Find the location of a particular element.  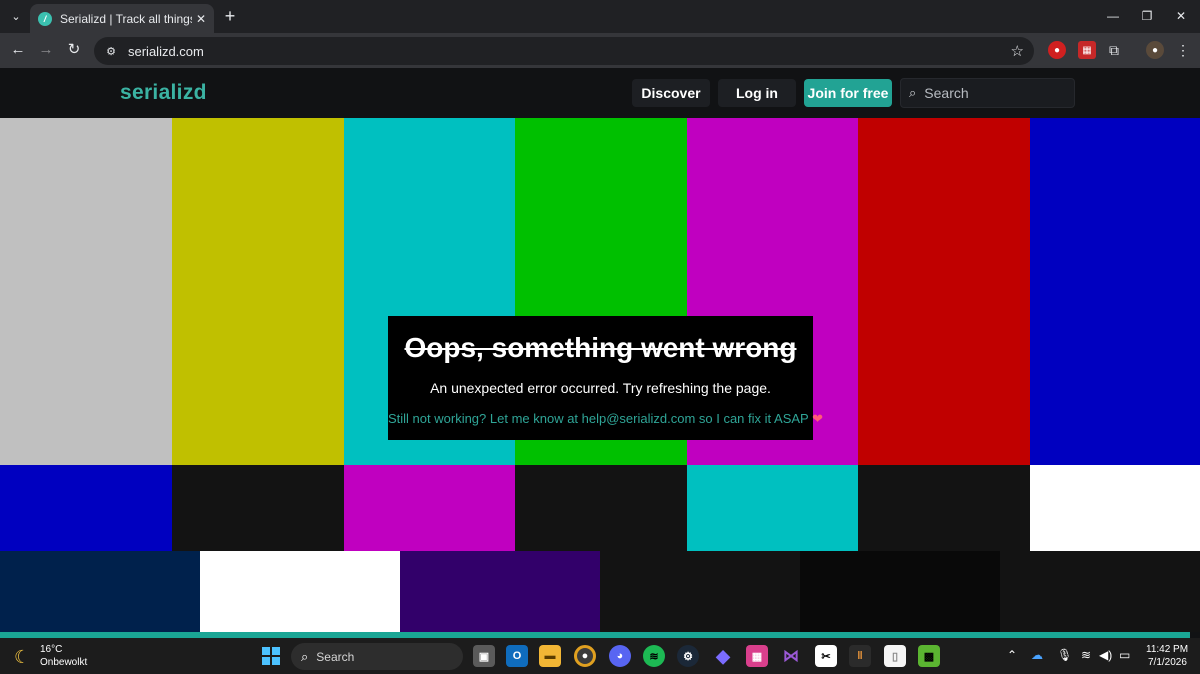

spotify-icon: ≋ is located at coordinates (654, 656).